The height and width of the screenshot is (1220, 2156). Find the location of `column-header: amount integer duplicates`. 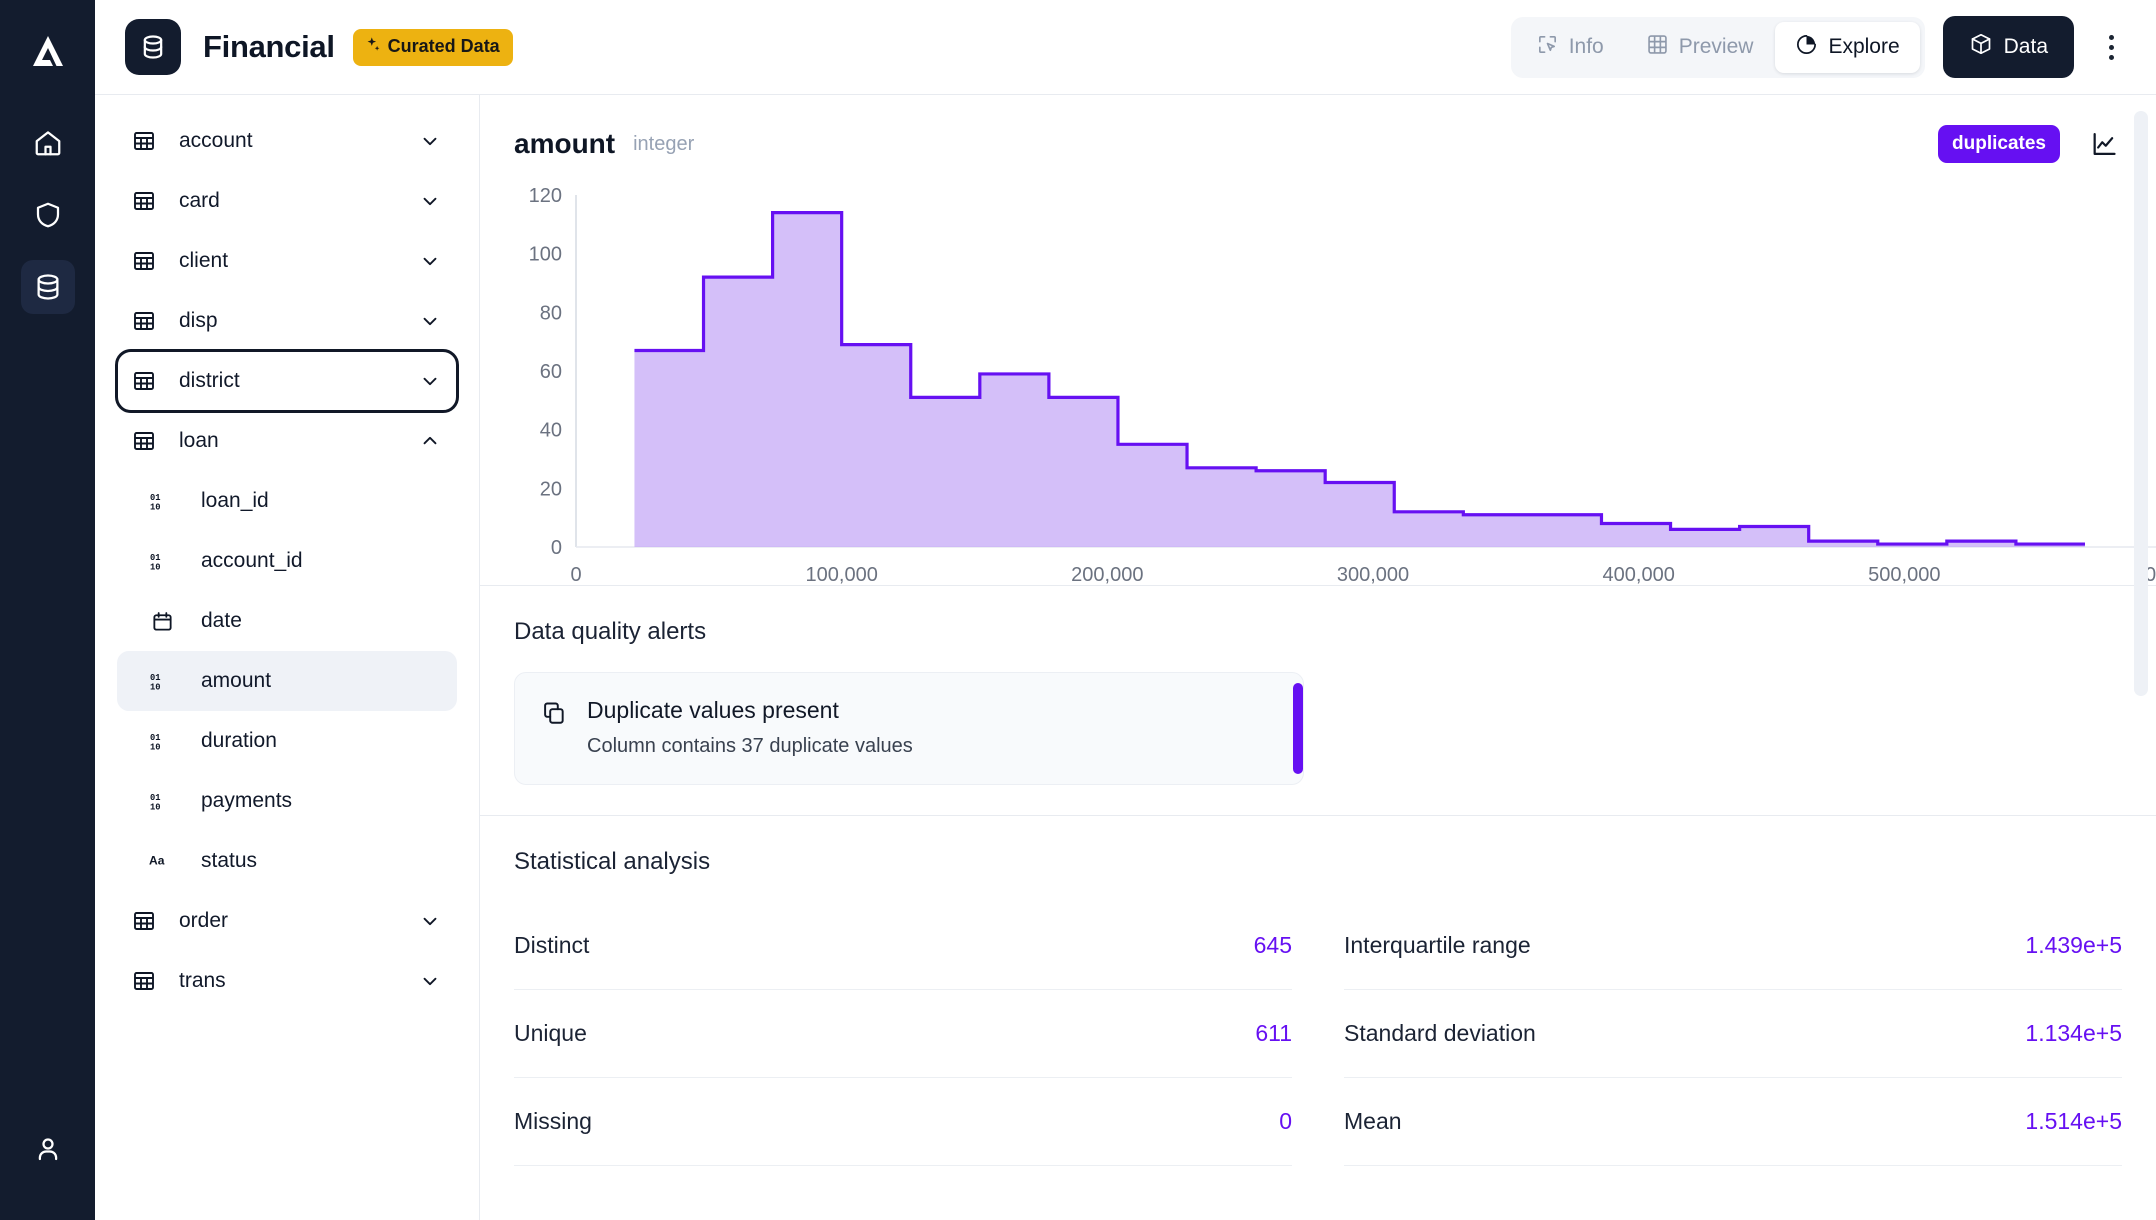

column-header: amount integer duplicates is located at coordinates (1318, 144).